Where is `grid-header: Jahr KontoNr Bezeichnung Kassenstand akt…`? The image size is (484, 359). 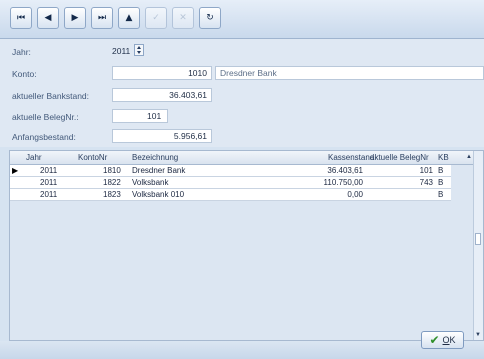 grid-header: Jahr KontoNr Bezeichnung Kassenstand akt… is located at coordinates (243, 158).